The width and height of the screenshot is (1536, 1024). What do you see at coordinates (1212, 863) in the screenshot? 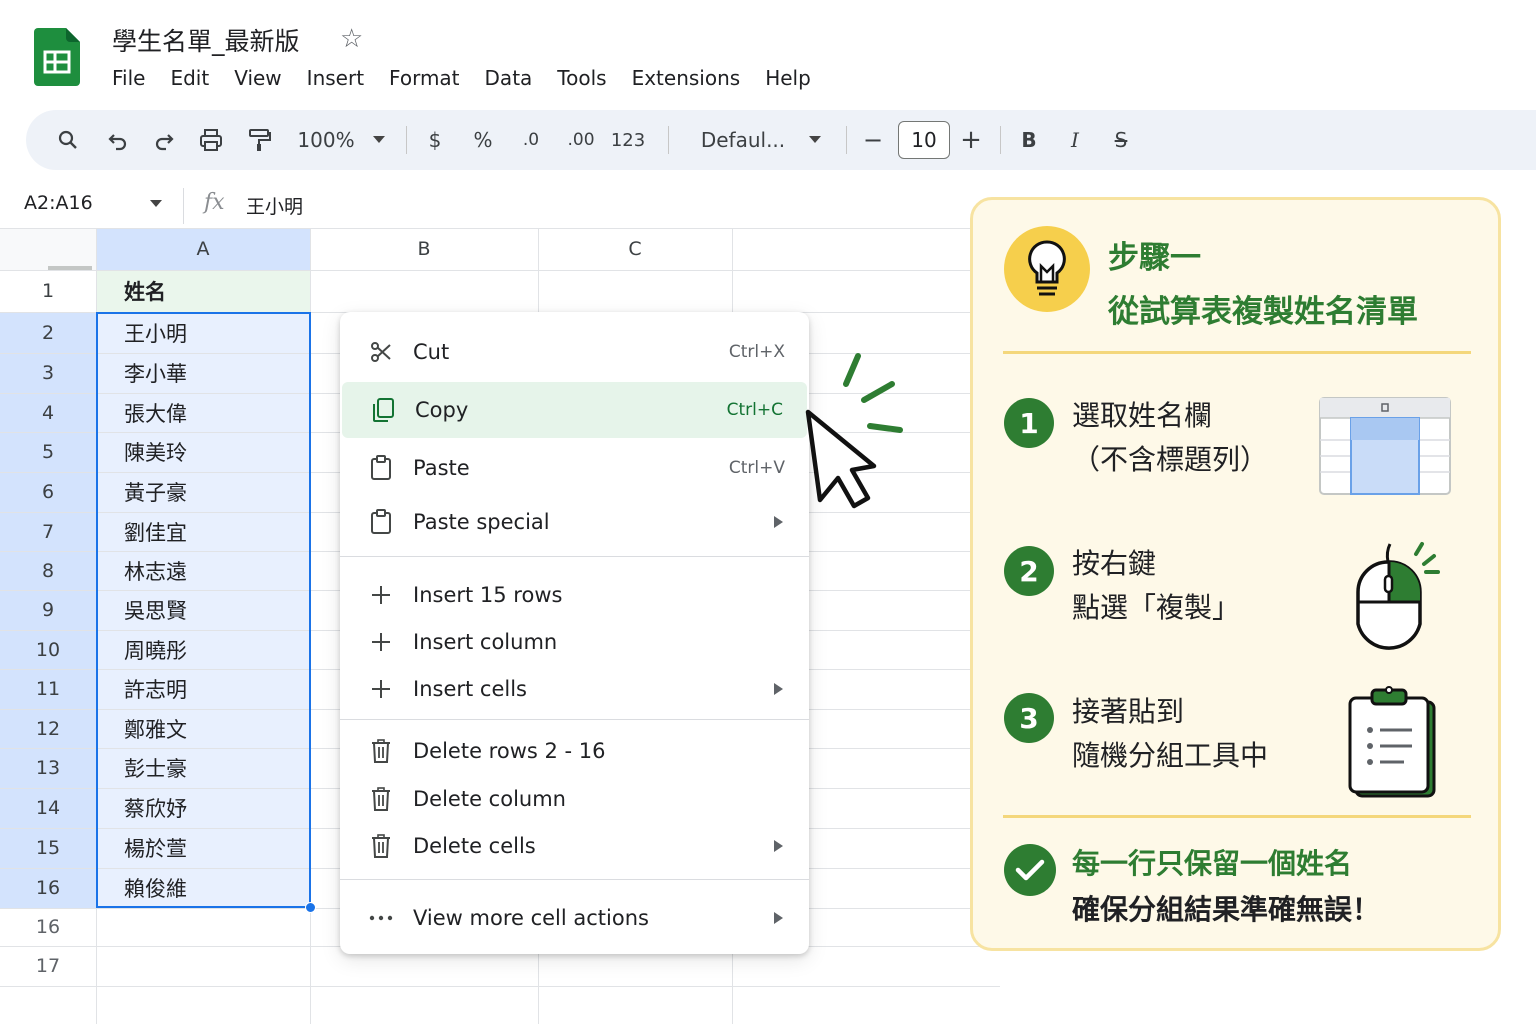
I see `note-line-1: 每一行只保留一個姓名` at bounding box center [1212, 863].